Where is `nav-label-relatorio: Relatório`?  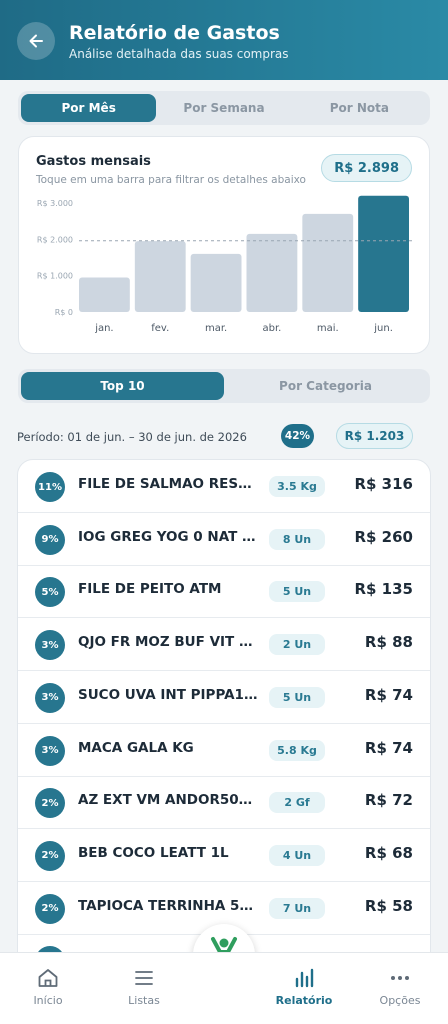
nav-label-relatorio: Relatório is located at coordinates (304, 1000).